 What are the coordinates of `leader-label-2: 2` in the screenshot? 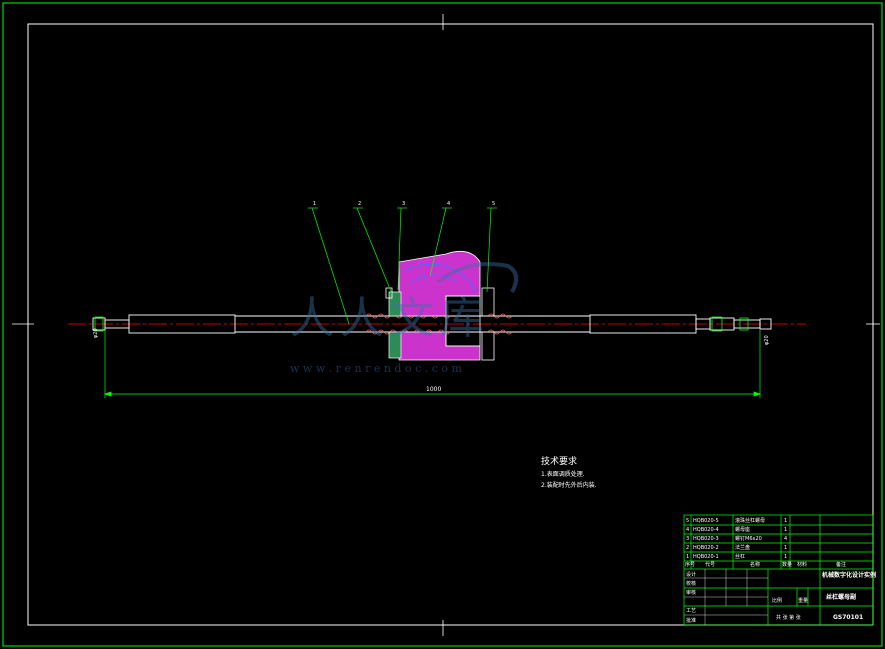 It's located at (359, 204).